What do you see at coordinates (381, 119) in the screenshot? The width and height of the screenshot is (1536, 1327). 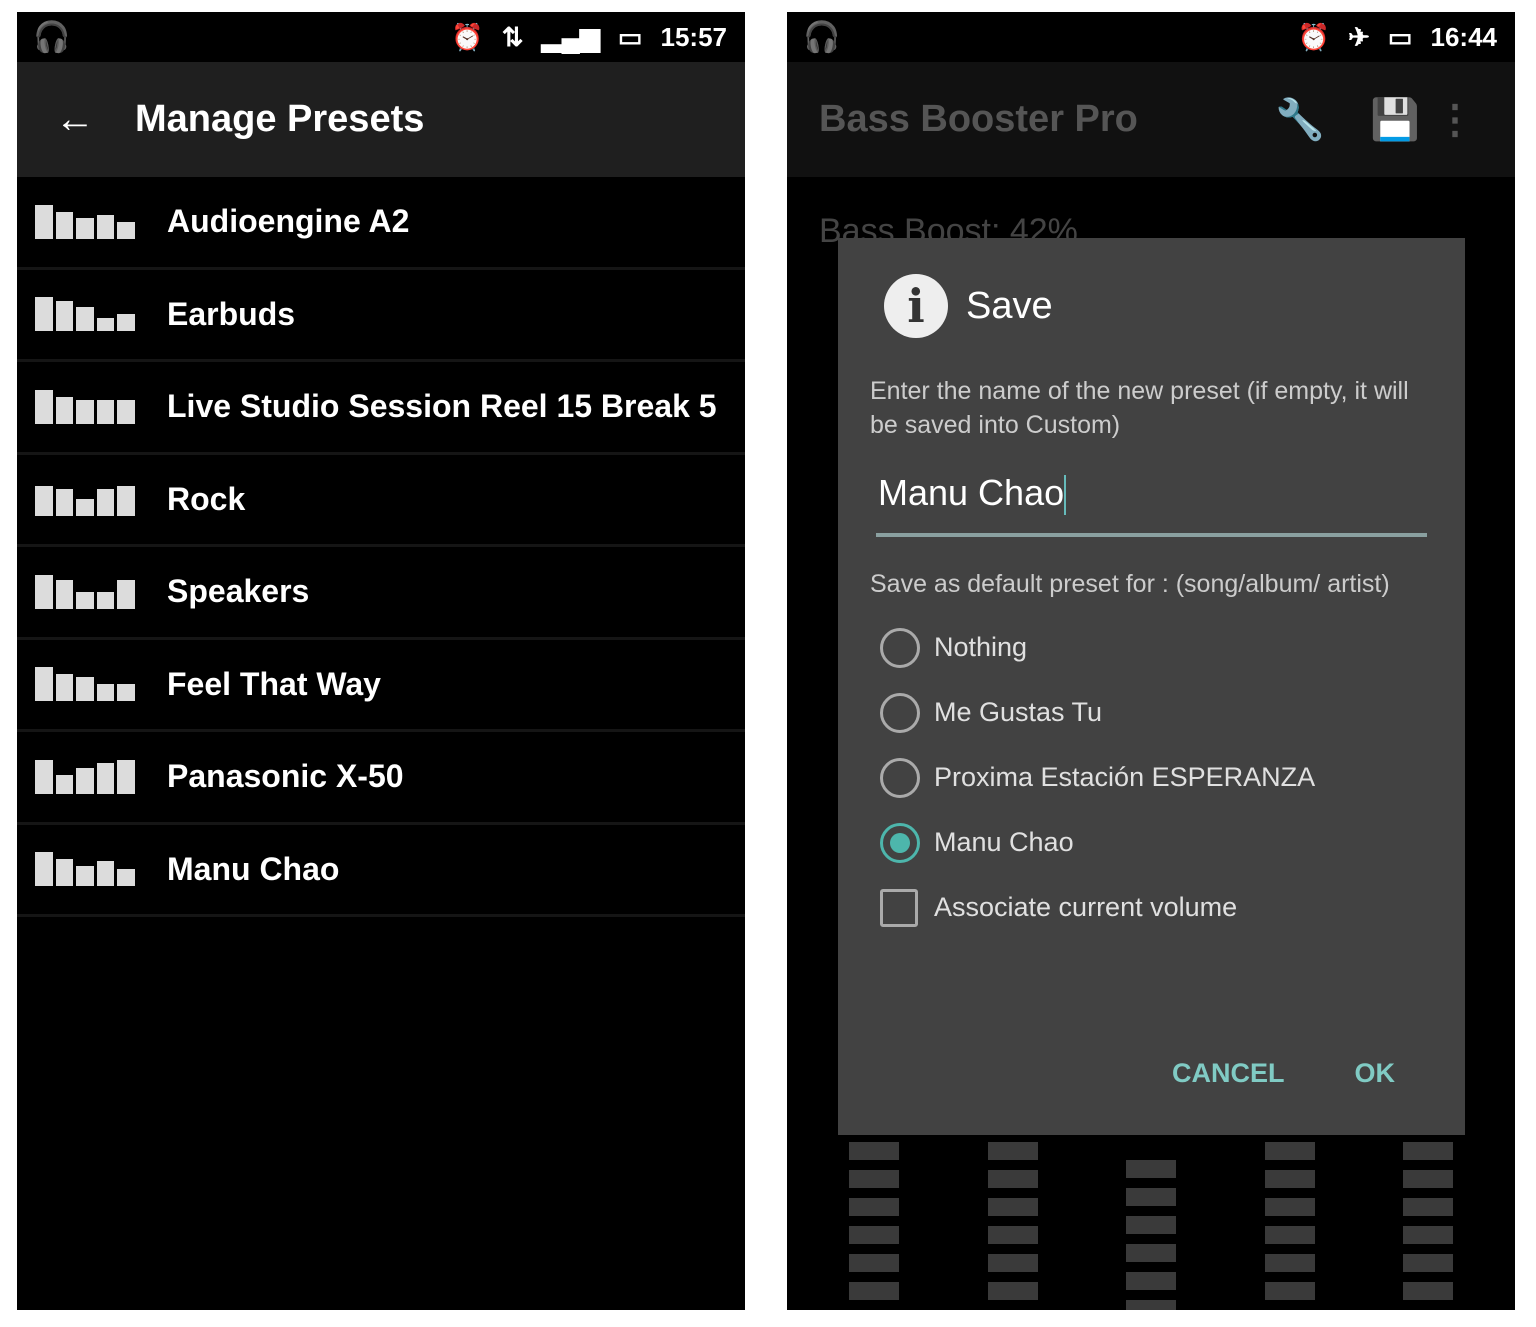 I see `toolbar: ← Manage Presets` at bounding box center [381, 119].